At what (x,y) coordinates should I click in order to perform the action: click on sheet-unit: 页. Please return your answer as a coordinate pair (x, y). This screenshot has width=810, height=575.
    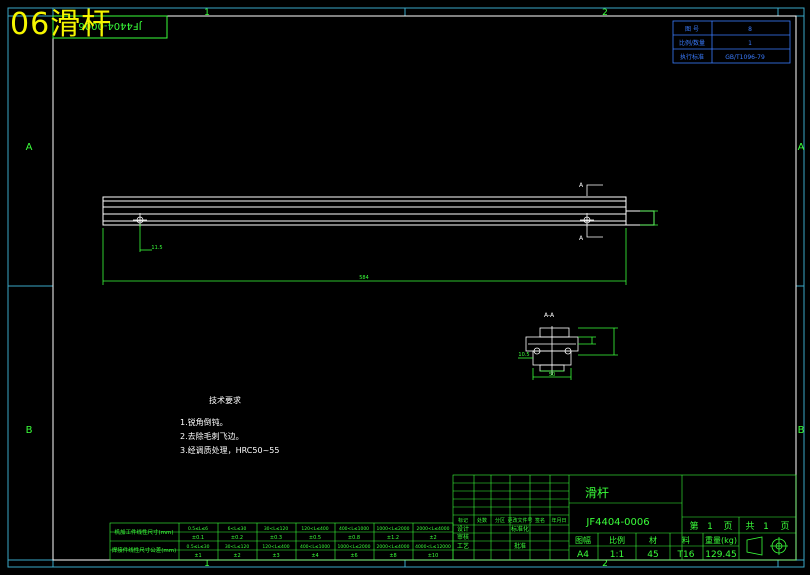
    Looking at the image, I should click on (727, 526).